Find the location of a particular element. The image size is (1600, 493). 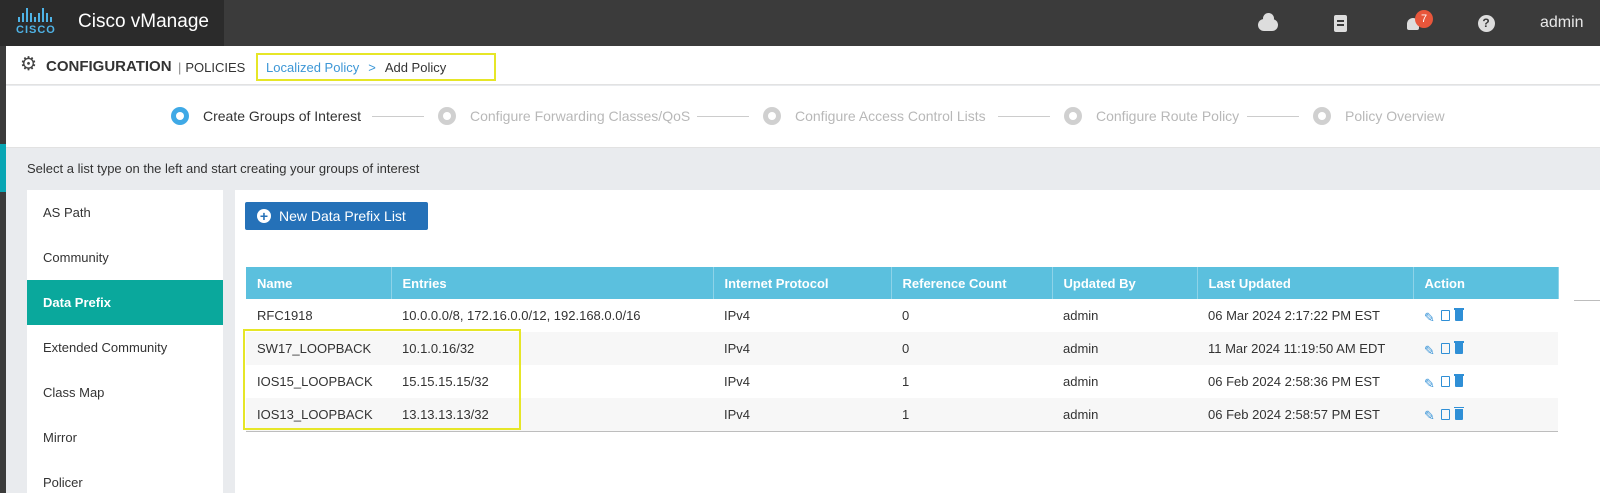

column-header-internet-protocol: Internet Protocol is located at coordinates (802, 283).